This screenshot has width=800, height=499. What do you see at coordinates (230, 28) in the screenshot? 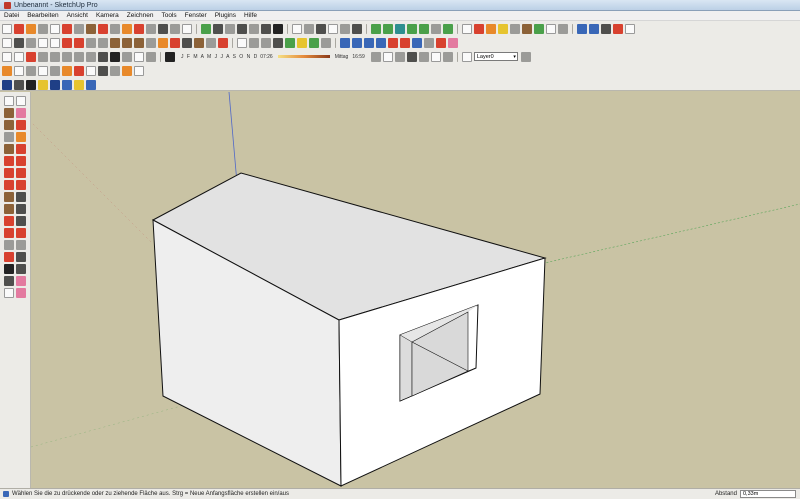
I see `zoom-icon` at bounding box center [230, 28].